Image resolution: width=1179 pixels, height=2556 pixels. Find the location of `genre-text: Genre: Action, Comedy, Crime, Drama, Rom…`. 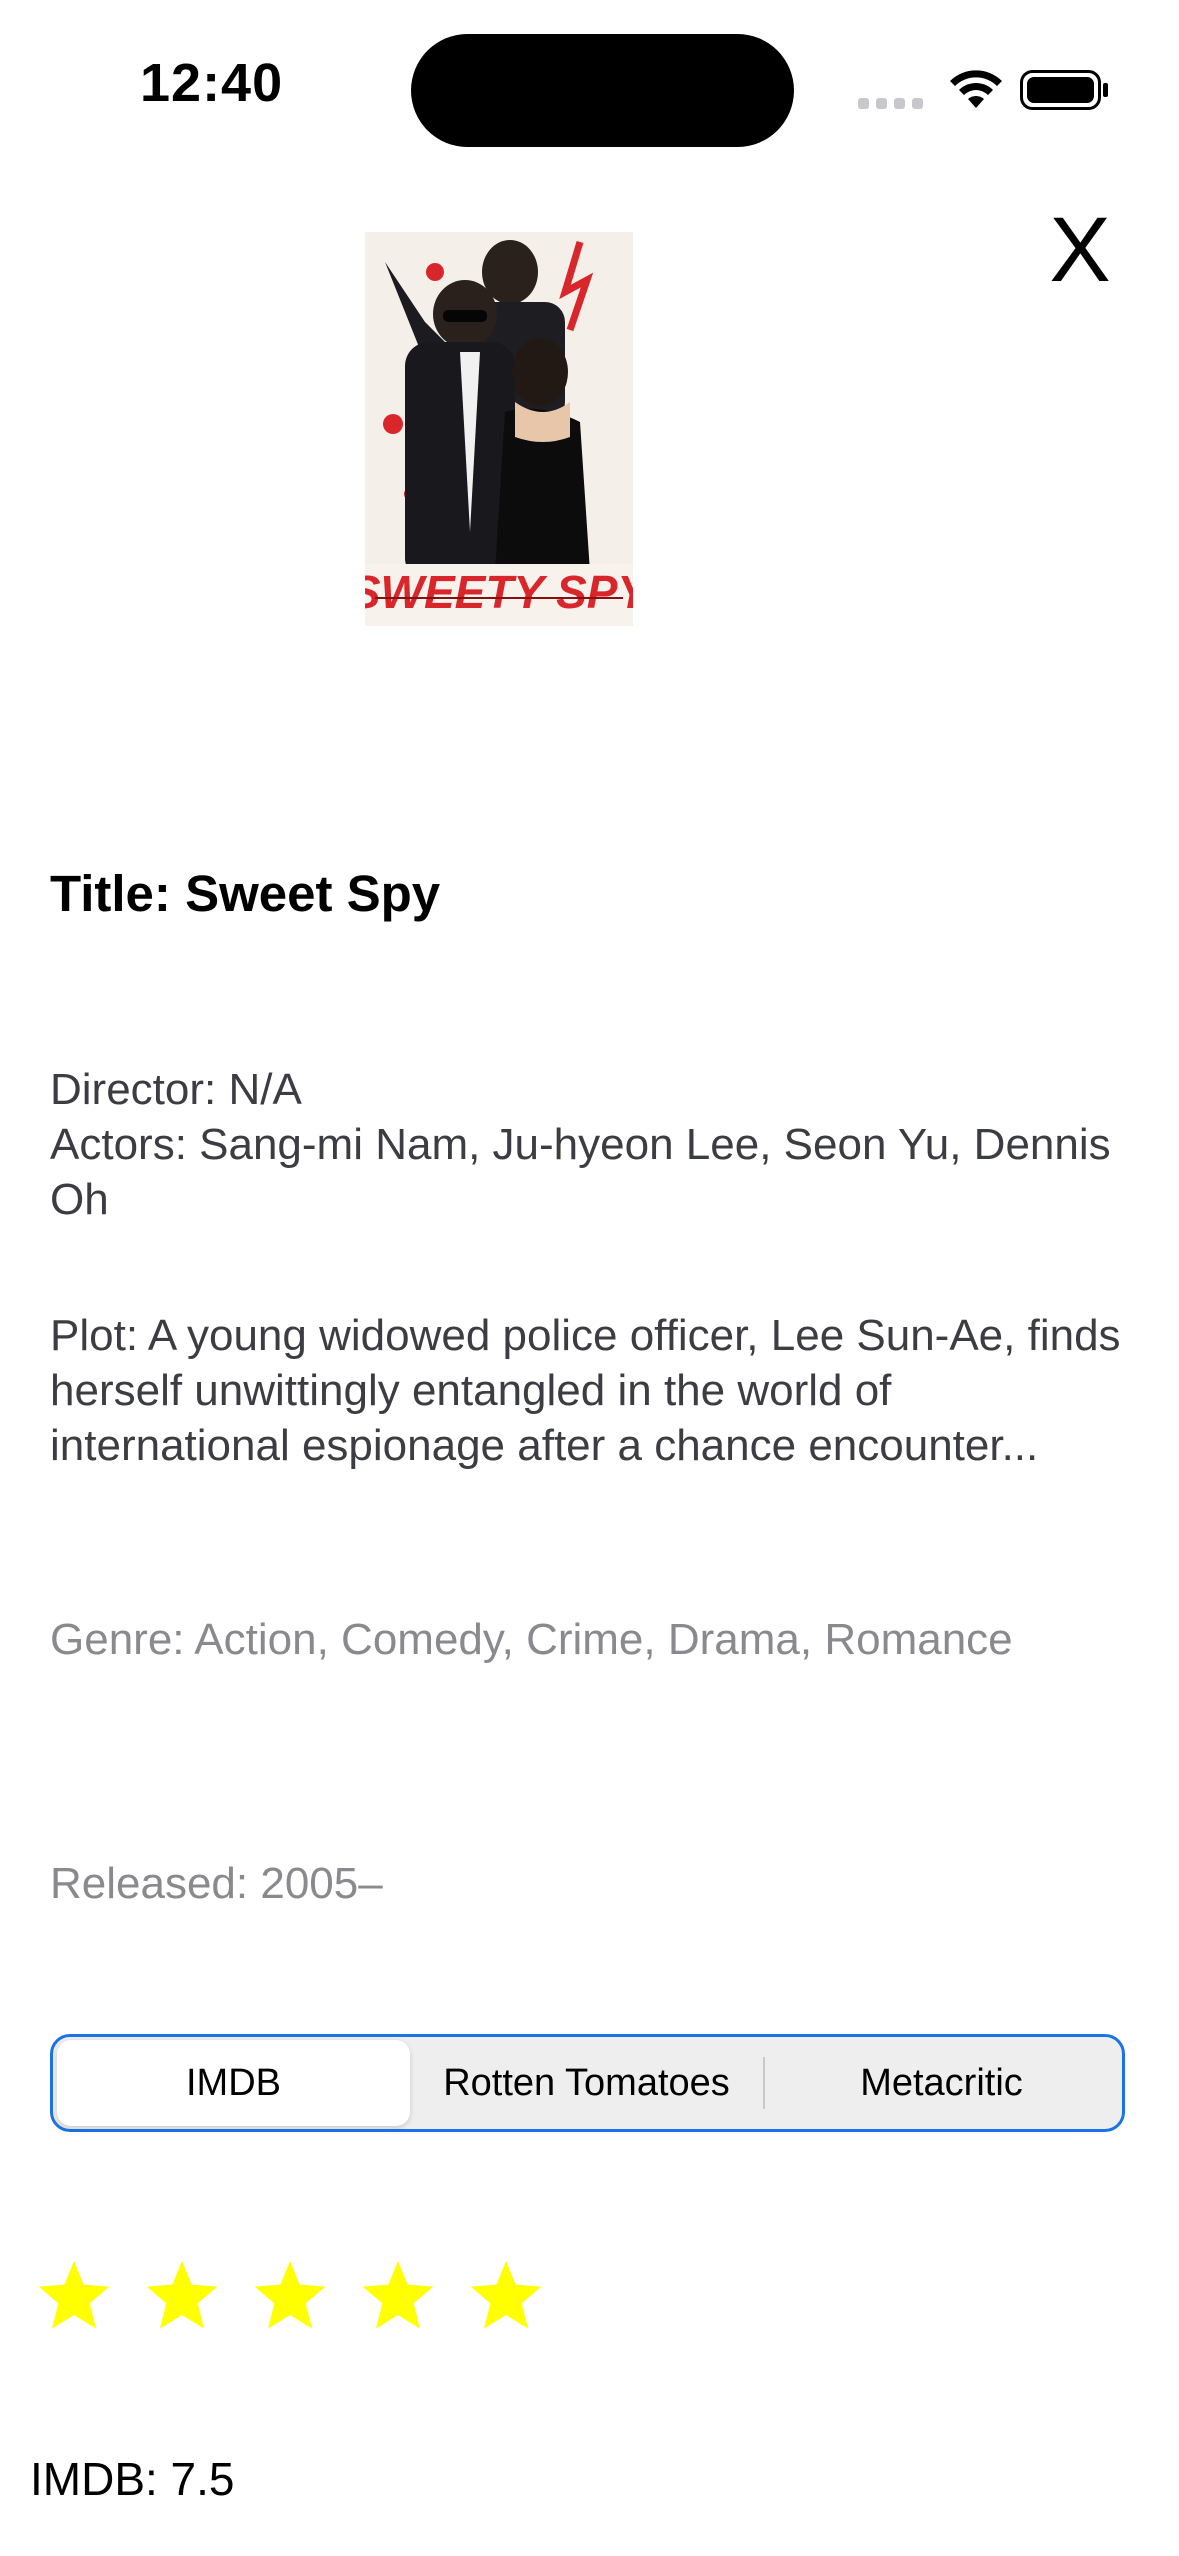

genre-text: Genre: Action, Comedy, Crime, Drama, Rom… is located at coordinates (531, 1639).